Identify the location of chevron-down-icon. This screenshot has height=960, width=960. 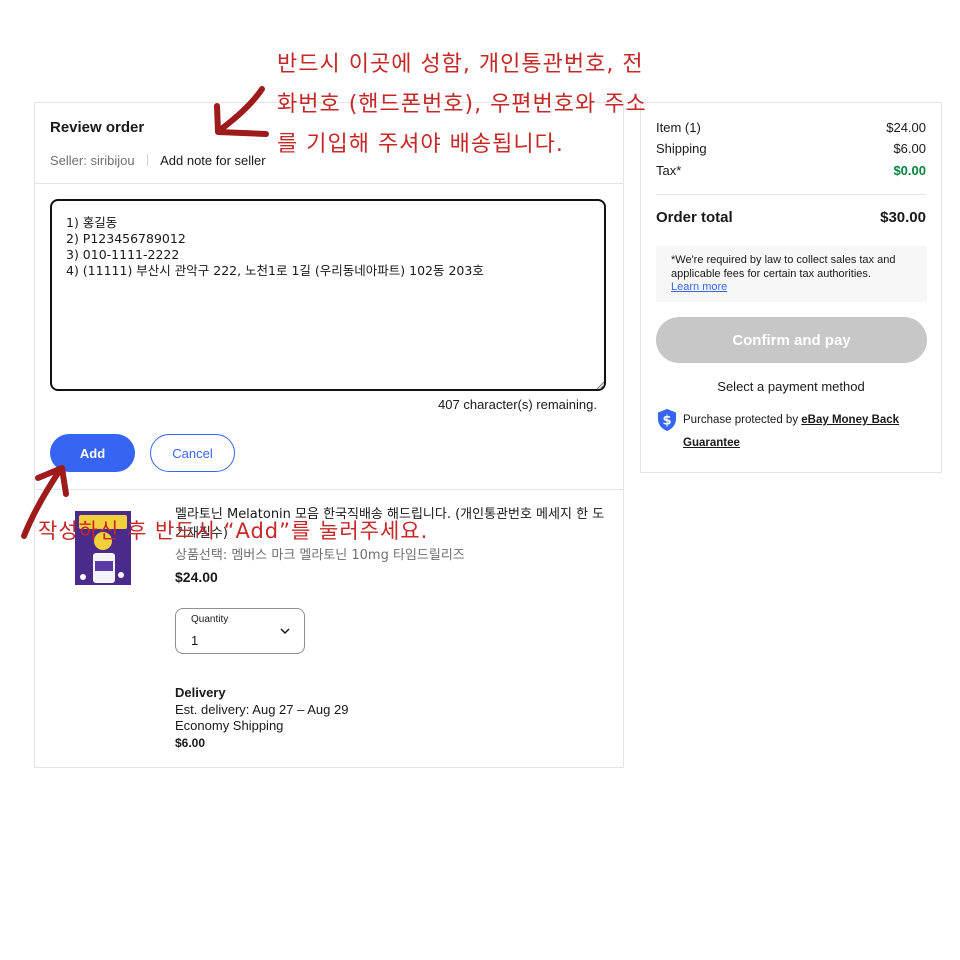
(285, 631).